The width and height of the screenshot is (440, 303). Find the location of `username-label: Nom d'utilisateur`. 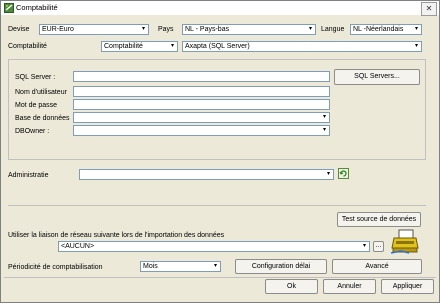

username-label: Nom d'utilisateur is located at coordinates (41, 92).